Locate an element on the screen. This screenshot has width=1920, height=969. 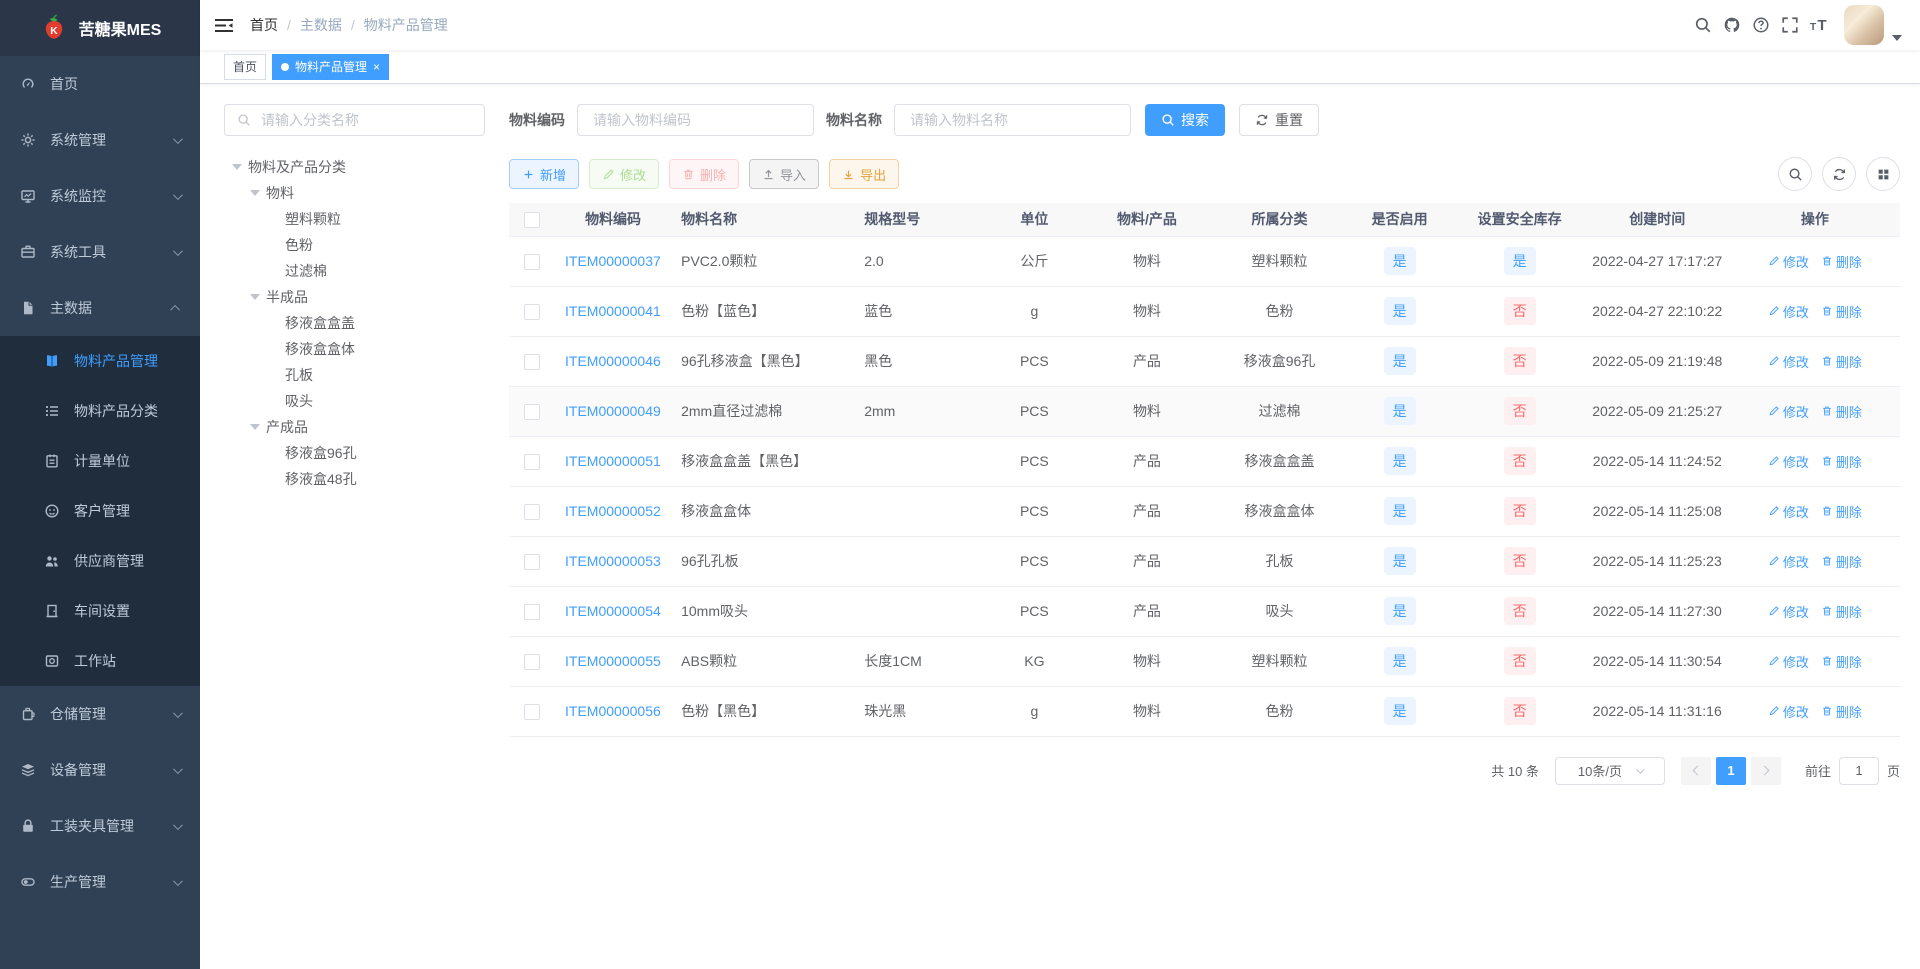
next-page-button is located at coordinates (1765, 770).